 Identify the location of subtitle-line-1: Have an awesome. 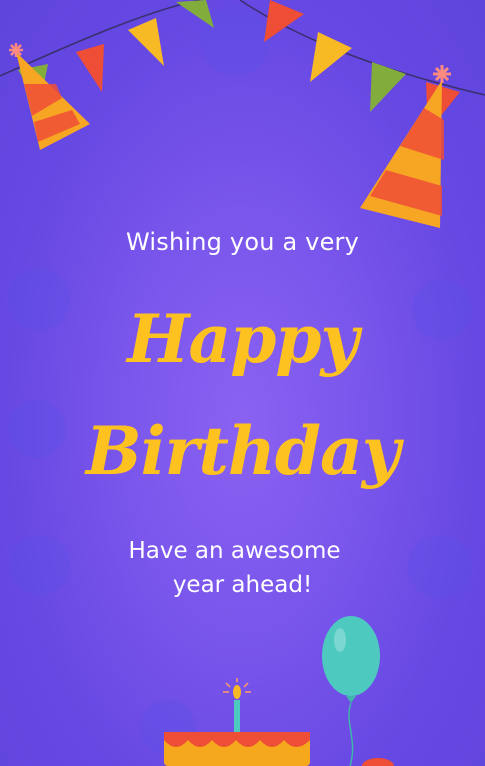
(234, 551).